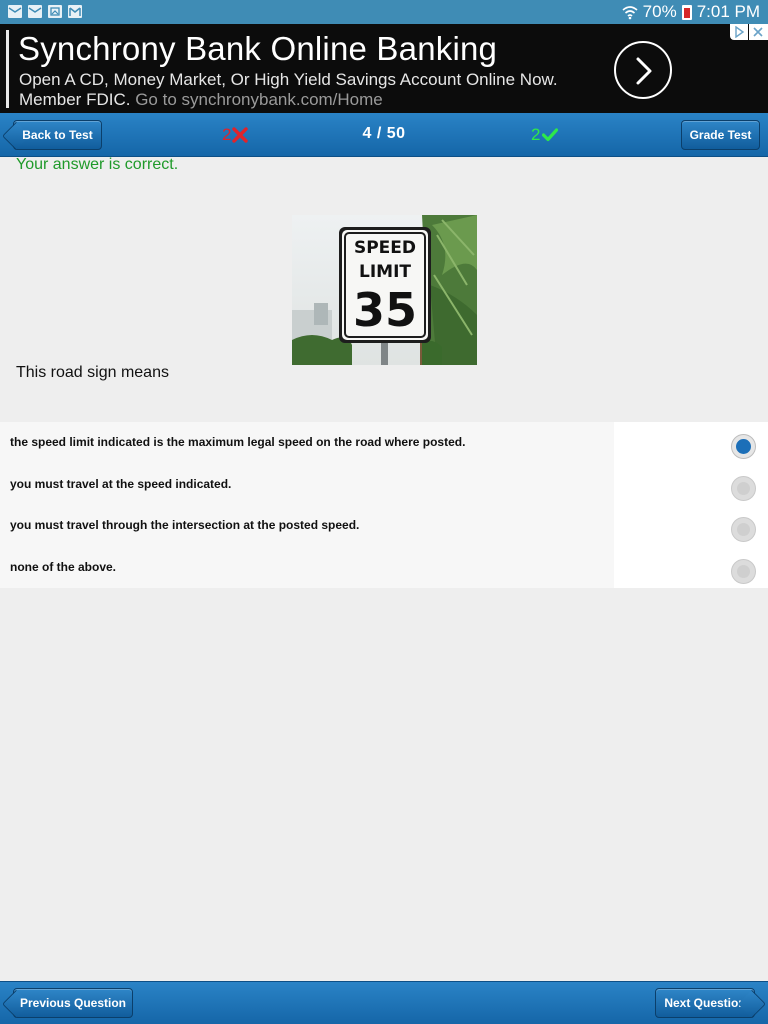 The image size is (768, 1024). I want to click on previous-question-label: Previous Question, so click(73, 1003).